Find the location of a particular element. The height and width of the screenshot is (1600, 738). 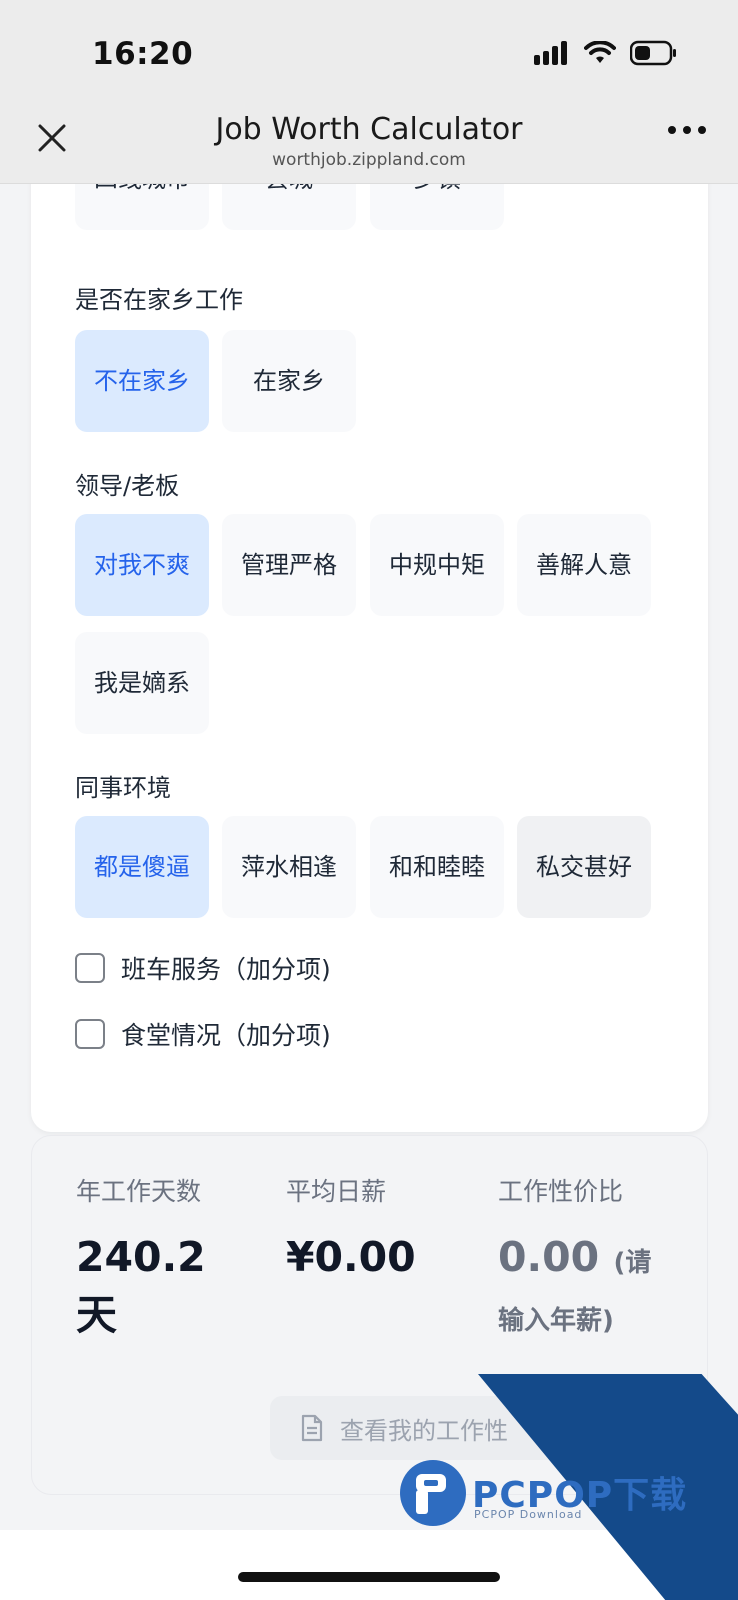

option-boss-strict: 管理严格 is located at coordinates (289, 565).